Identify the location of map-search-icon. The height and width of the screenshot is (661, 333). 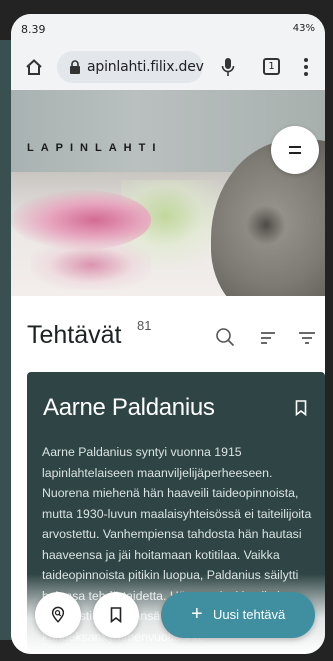
(58, 614).